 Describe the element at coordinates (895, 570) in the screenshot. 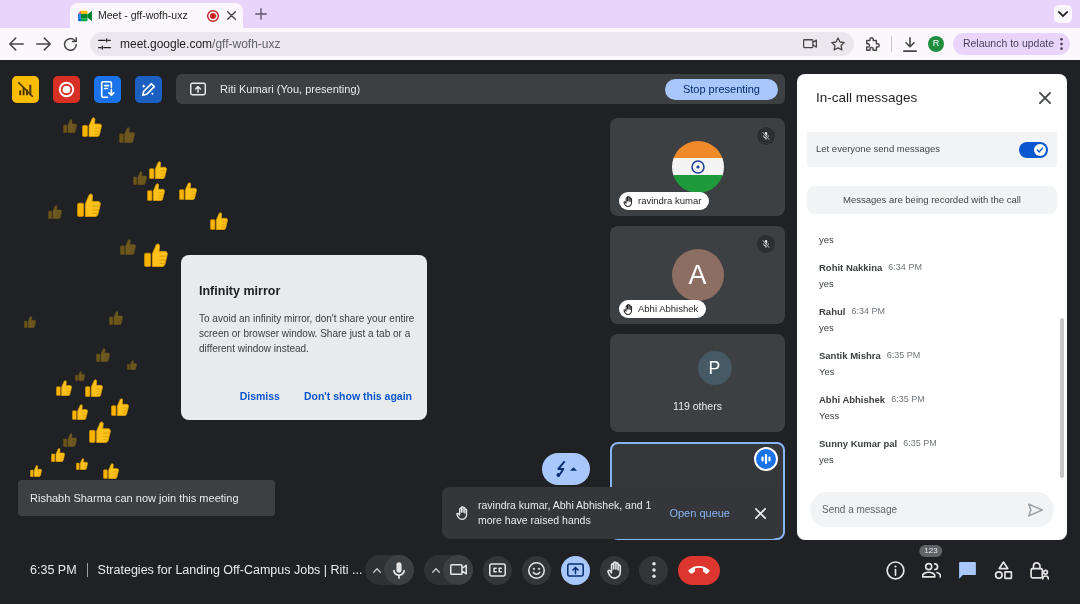

I see `info-icon` at that location.